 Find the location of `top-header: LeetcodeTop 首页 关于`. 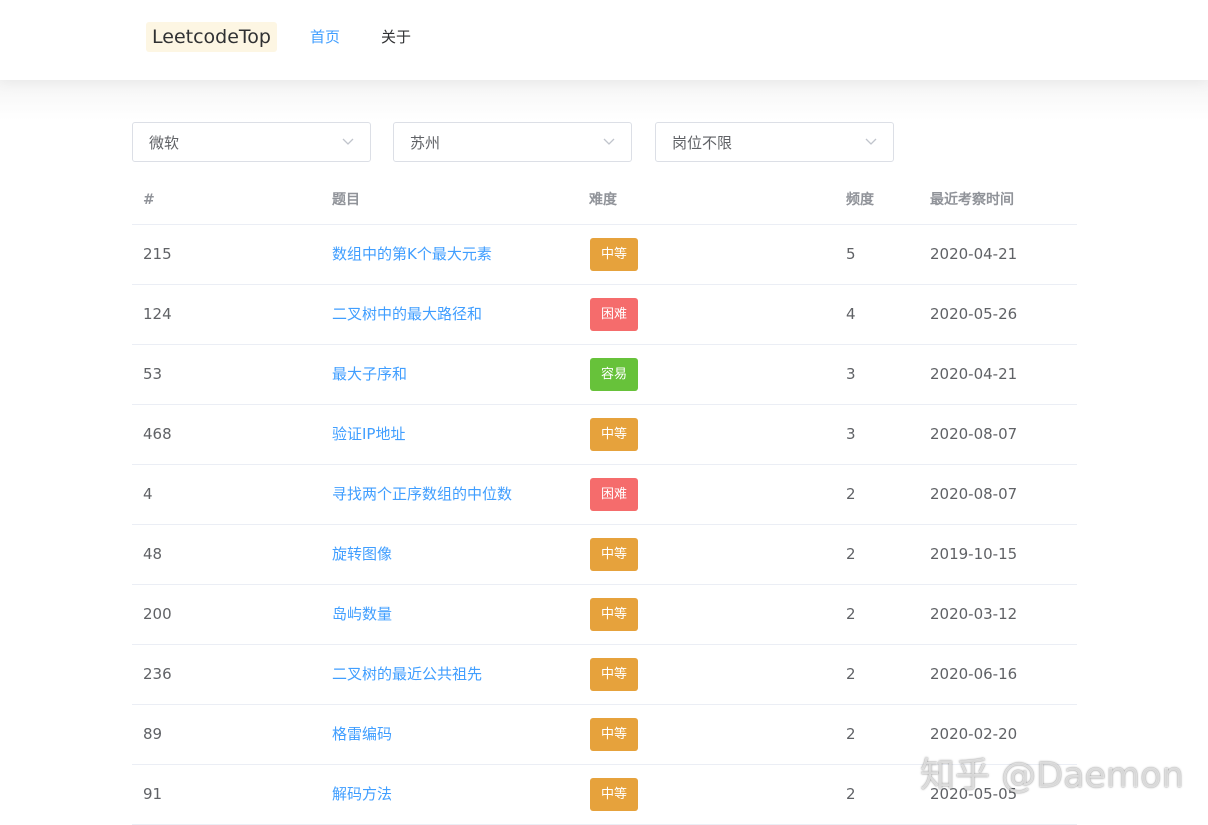

top-header: LeetcodeTop 首页 关于 is located at coordinates (604, 40).